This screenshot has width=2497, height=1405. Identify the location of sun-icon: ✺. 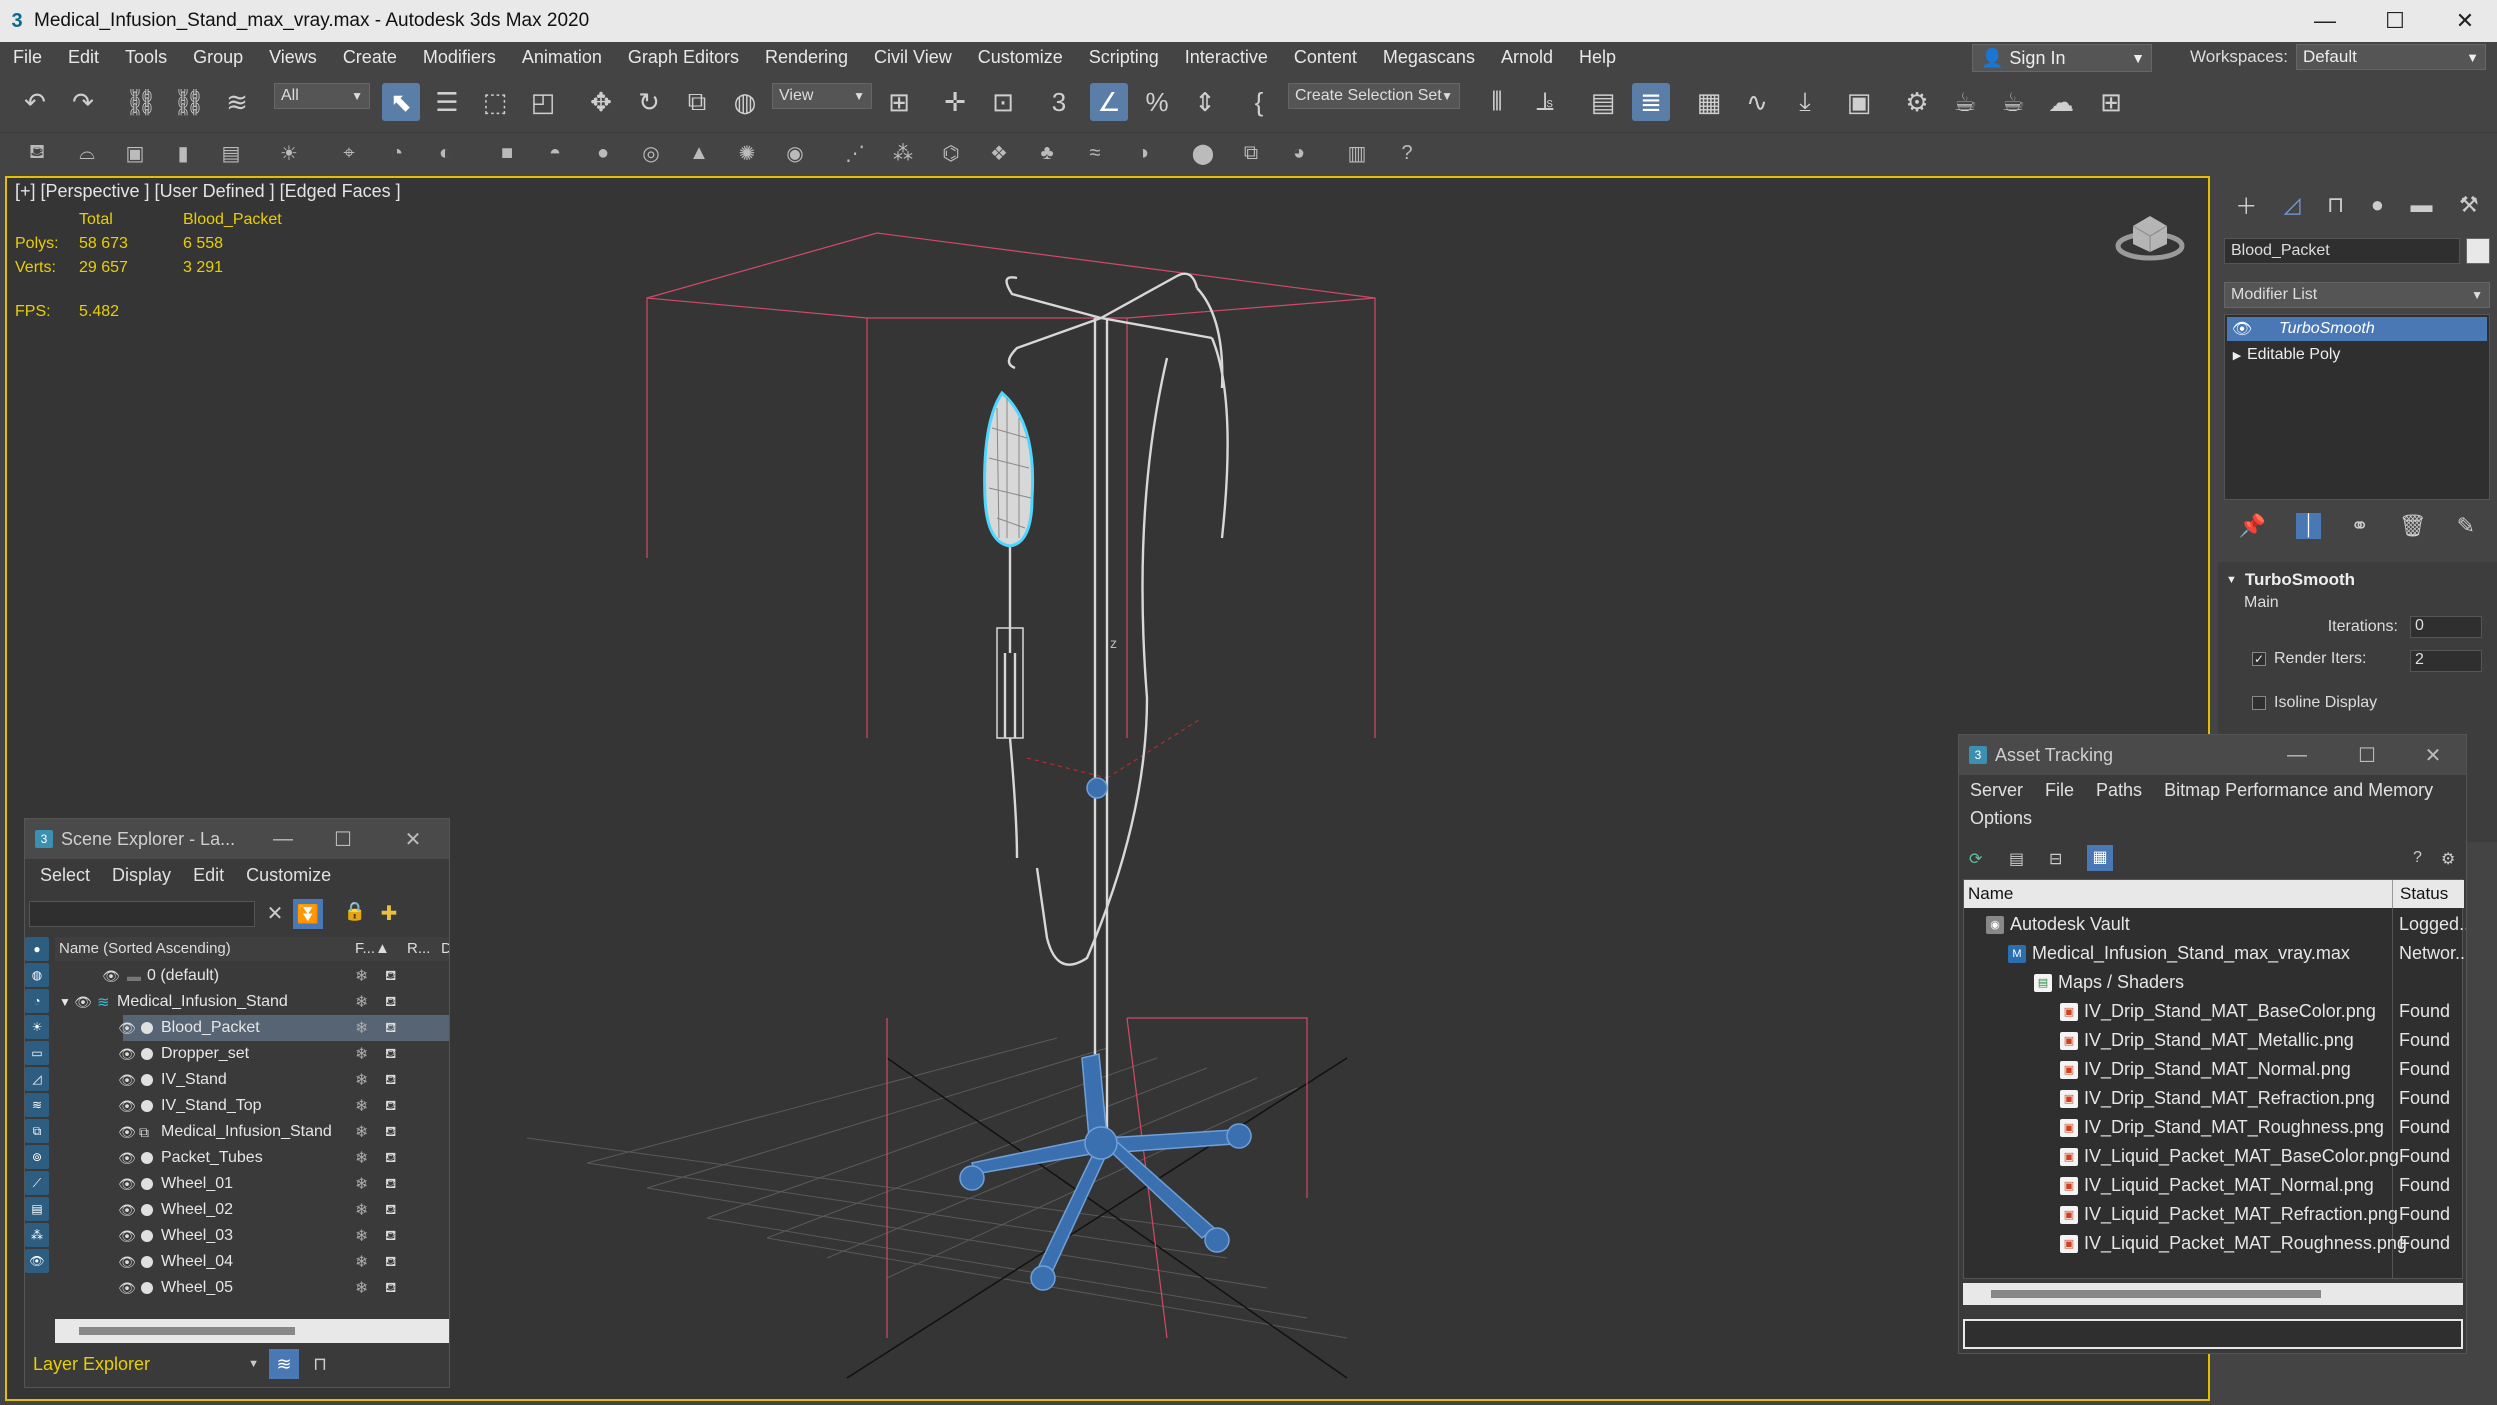
(747, 153).